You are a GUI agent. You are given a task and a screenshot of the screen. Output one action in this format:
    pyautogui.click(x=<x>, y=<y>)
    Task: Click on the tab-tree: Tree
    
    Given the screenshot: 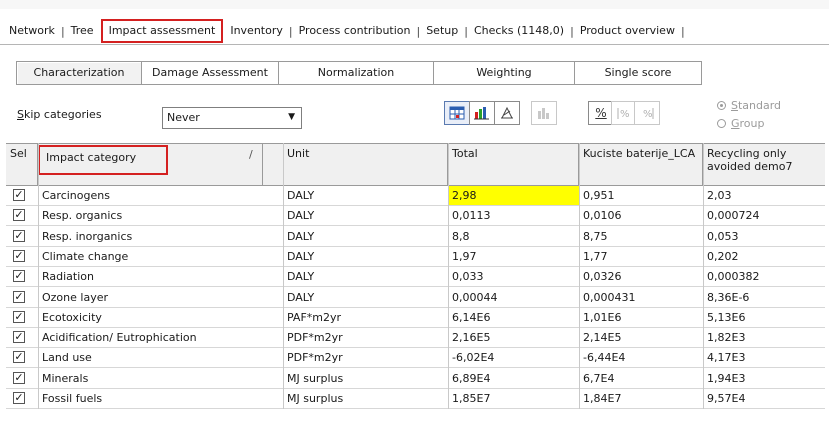 What is the action you would take?
    pyautogui.click(x=82, y=31)
    